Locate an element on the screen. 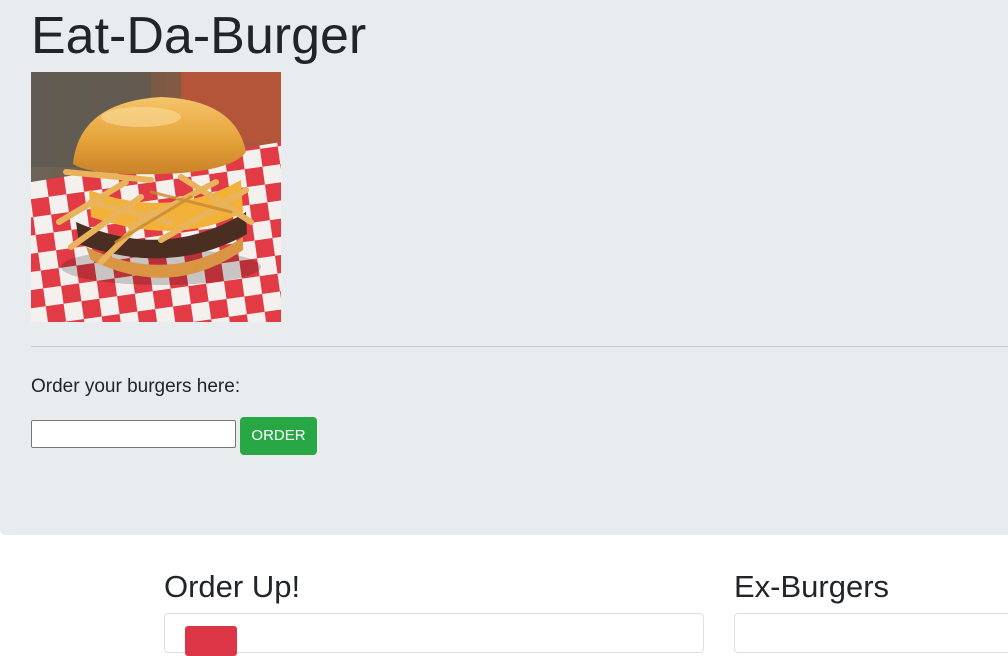  divider is located at coordinates (519, 346).